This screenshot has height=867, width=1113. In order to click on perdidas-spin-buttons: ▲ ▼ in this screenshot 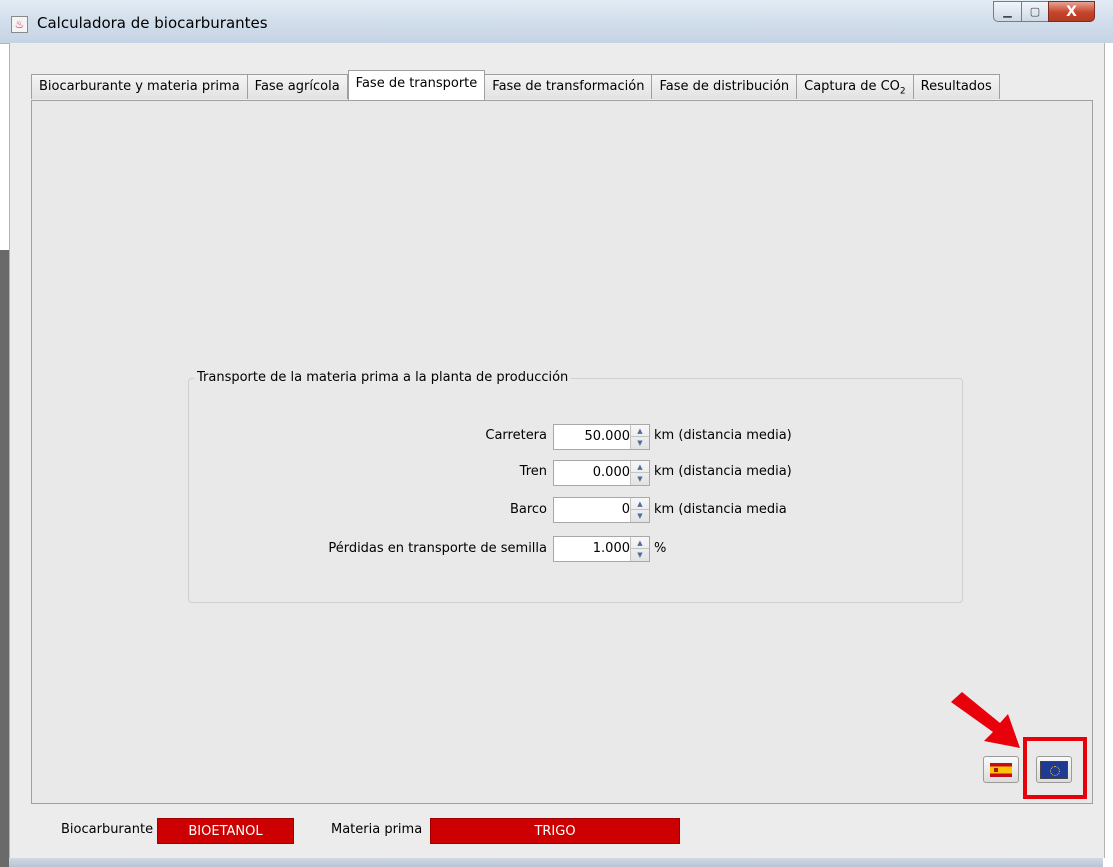, I will do `click(639, 549)`.